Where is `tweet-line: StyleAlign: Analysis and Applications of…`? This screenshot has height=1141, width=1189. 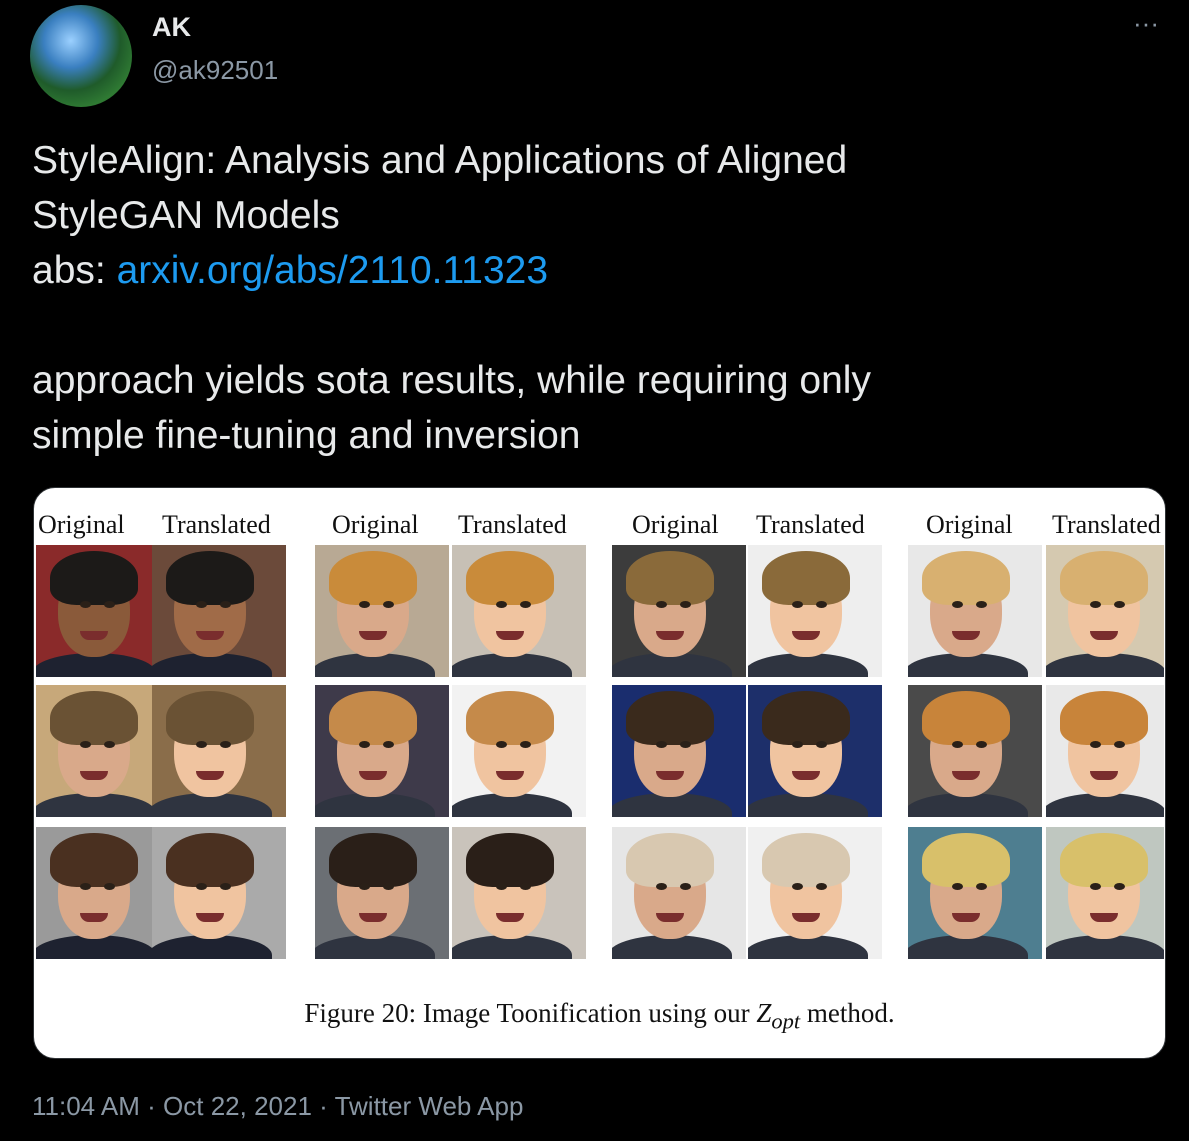
tweet-line: StyleAlign: Analysis and Applications of… is located at coordinates (440, 160).